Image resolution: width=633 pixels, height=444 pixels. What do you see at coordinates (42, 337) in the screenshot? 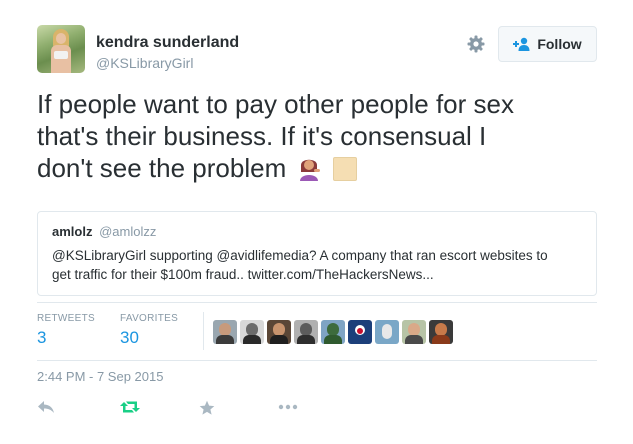
I see `retweets-count: 3` at bounding box center [42, 337].